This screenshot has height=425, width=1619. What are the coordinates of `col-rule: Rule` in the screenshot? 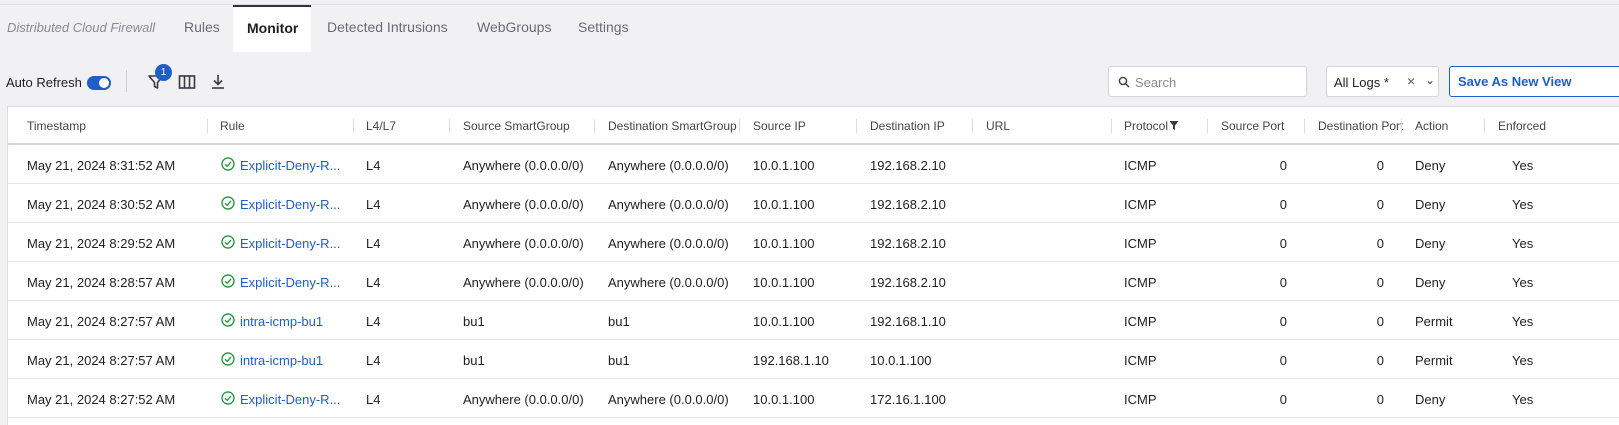 It's located at (232, 126).